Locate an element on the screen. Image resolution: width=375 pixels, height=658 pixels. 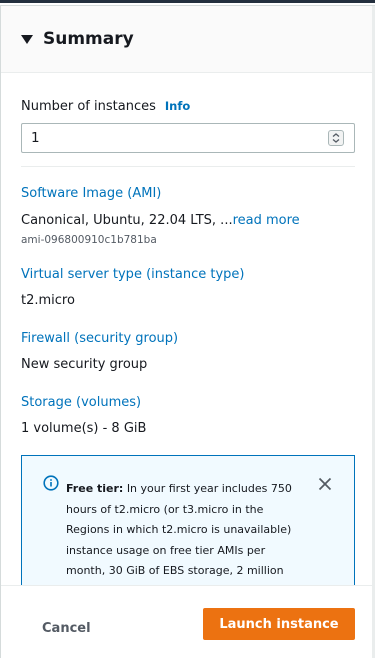
divider is located at coordinates (188, 166).